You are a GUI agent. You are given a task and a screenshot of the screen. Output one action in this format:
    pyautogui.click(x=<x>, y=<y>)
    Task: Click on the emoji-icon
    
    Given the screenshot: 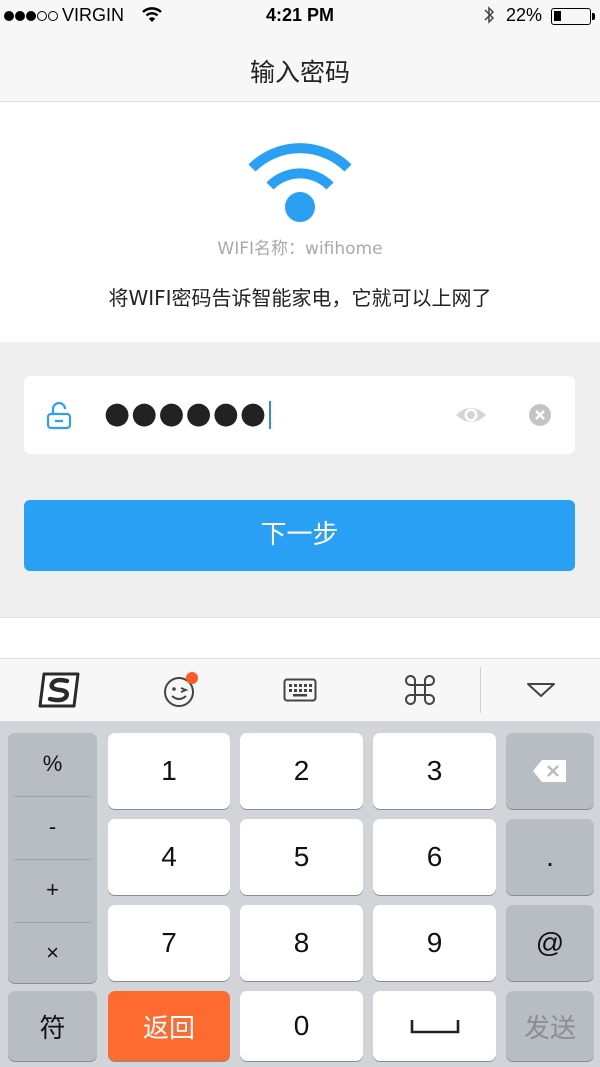 What is the action you would take?
    pyautogui.click(x=181, y=689)
    